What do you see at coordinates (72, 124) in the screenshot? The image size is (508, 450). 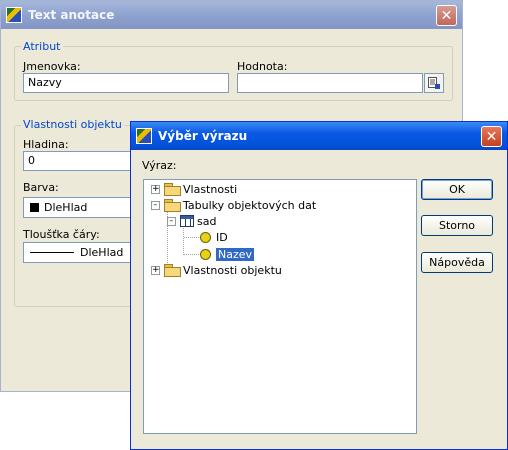 I see `properties-group-label: Vlastnosti objektu` at bounding box center [72, 124].